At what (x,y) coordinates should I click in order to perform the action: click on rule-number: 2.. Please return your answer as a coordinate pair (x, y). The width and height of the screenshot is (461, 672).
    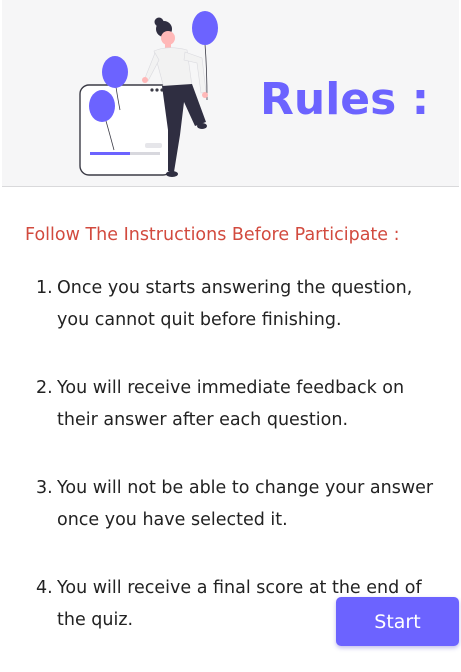
    Looking at the image, I should click on (44, 388).